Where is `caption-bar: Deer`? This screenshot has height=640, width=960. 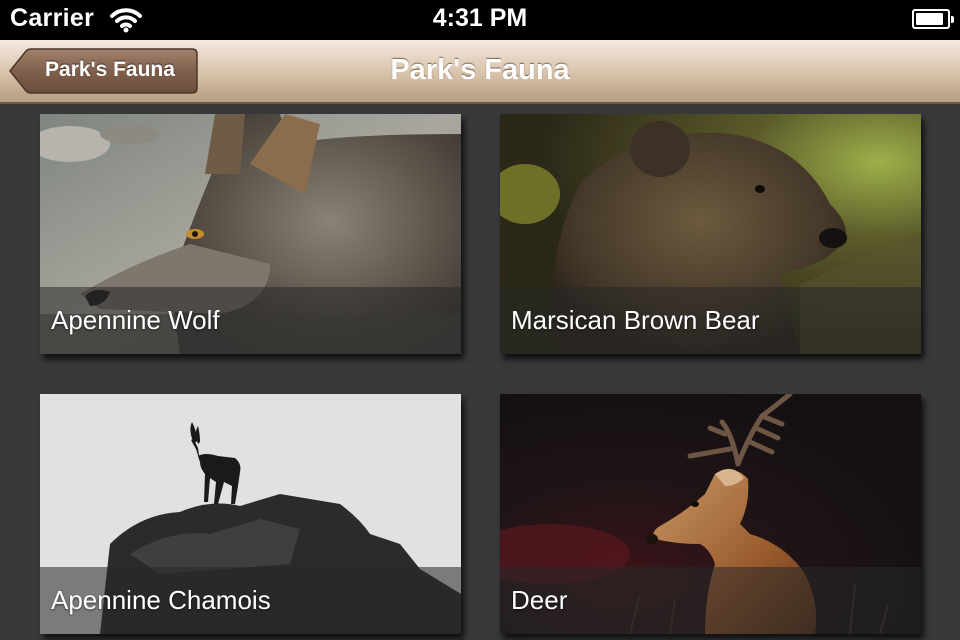
caption-bar: Deer is located at coordinates (710, 600).